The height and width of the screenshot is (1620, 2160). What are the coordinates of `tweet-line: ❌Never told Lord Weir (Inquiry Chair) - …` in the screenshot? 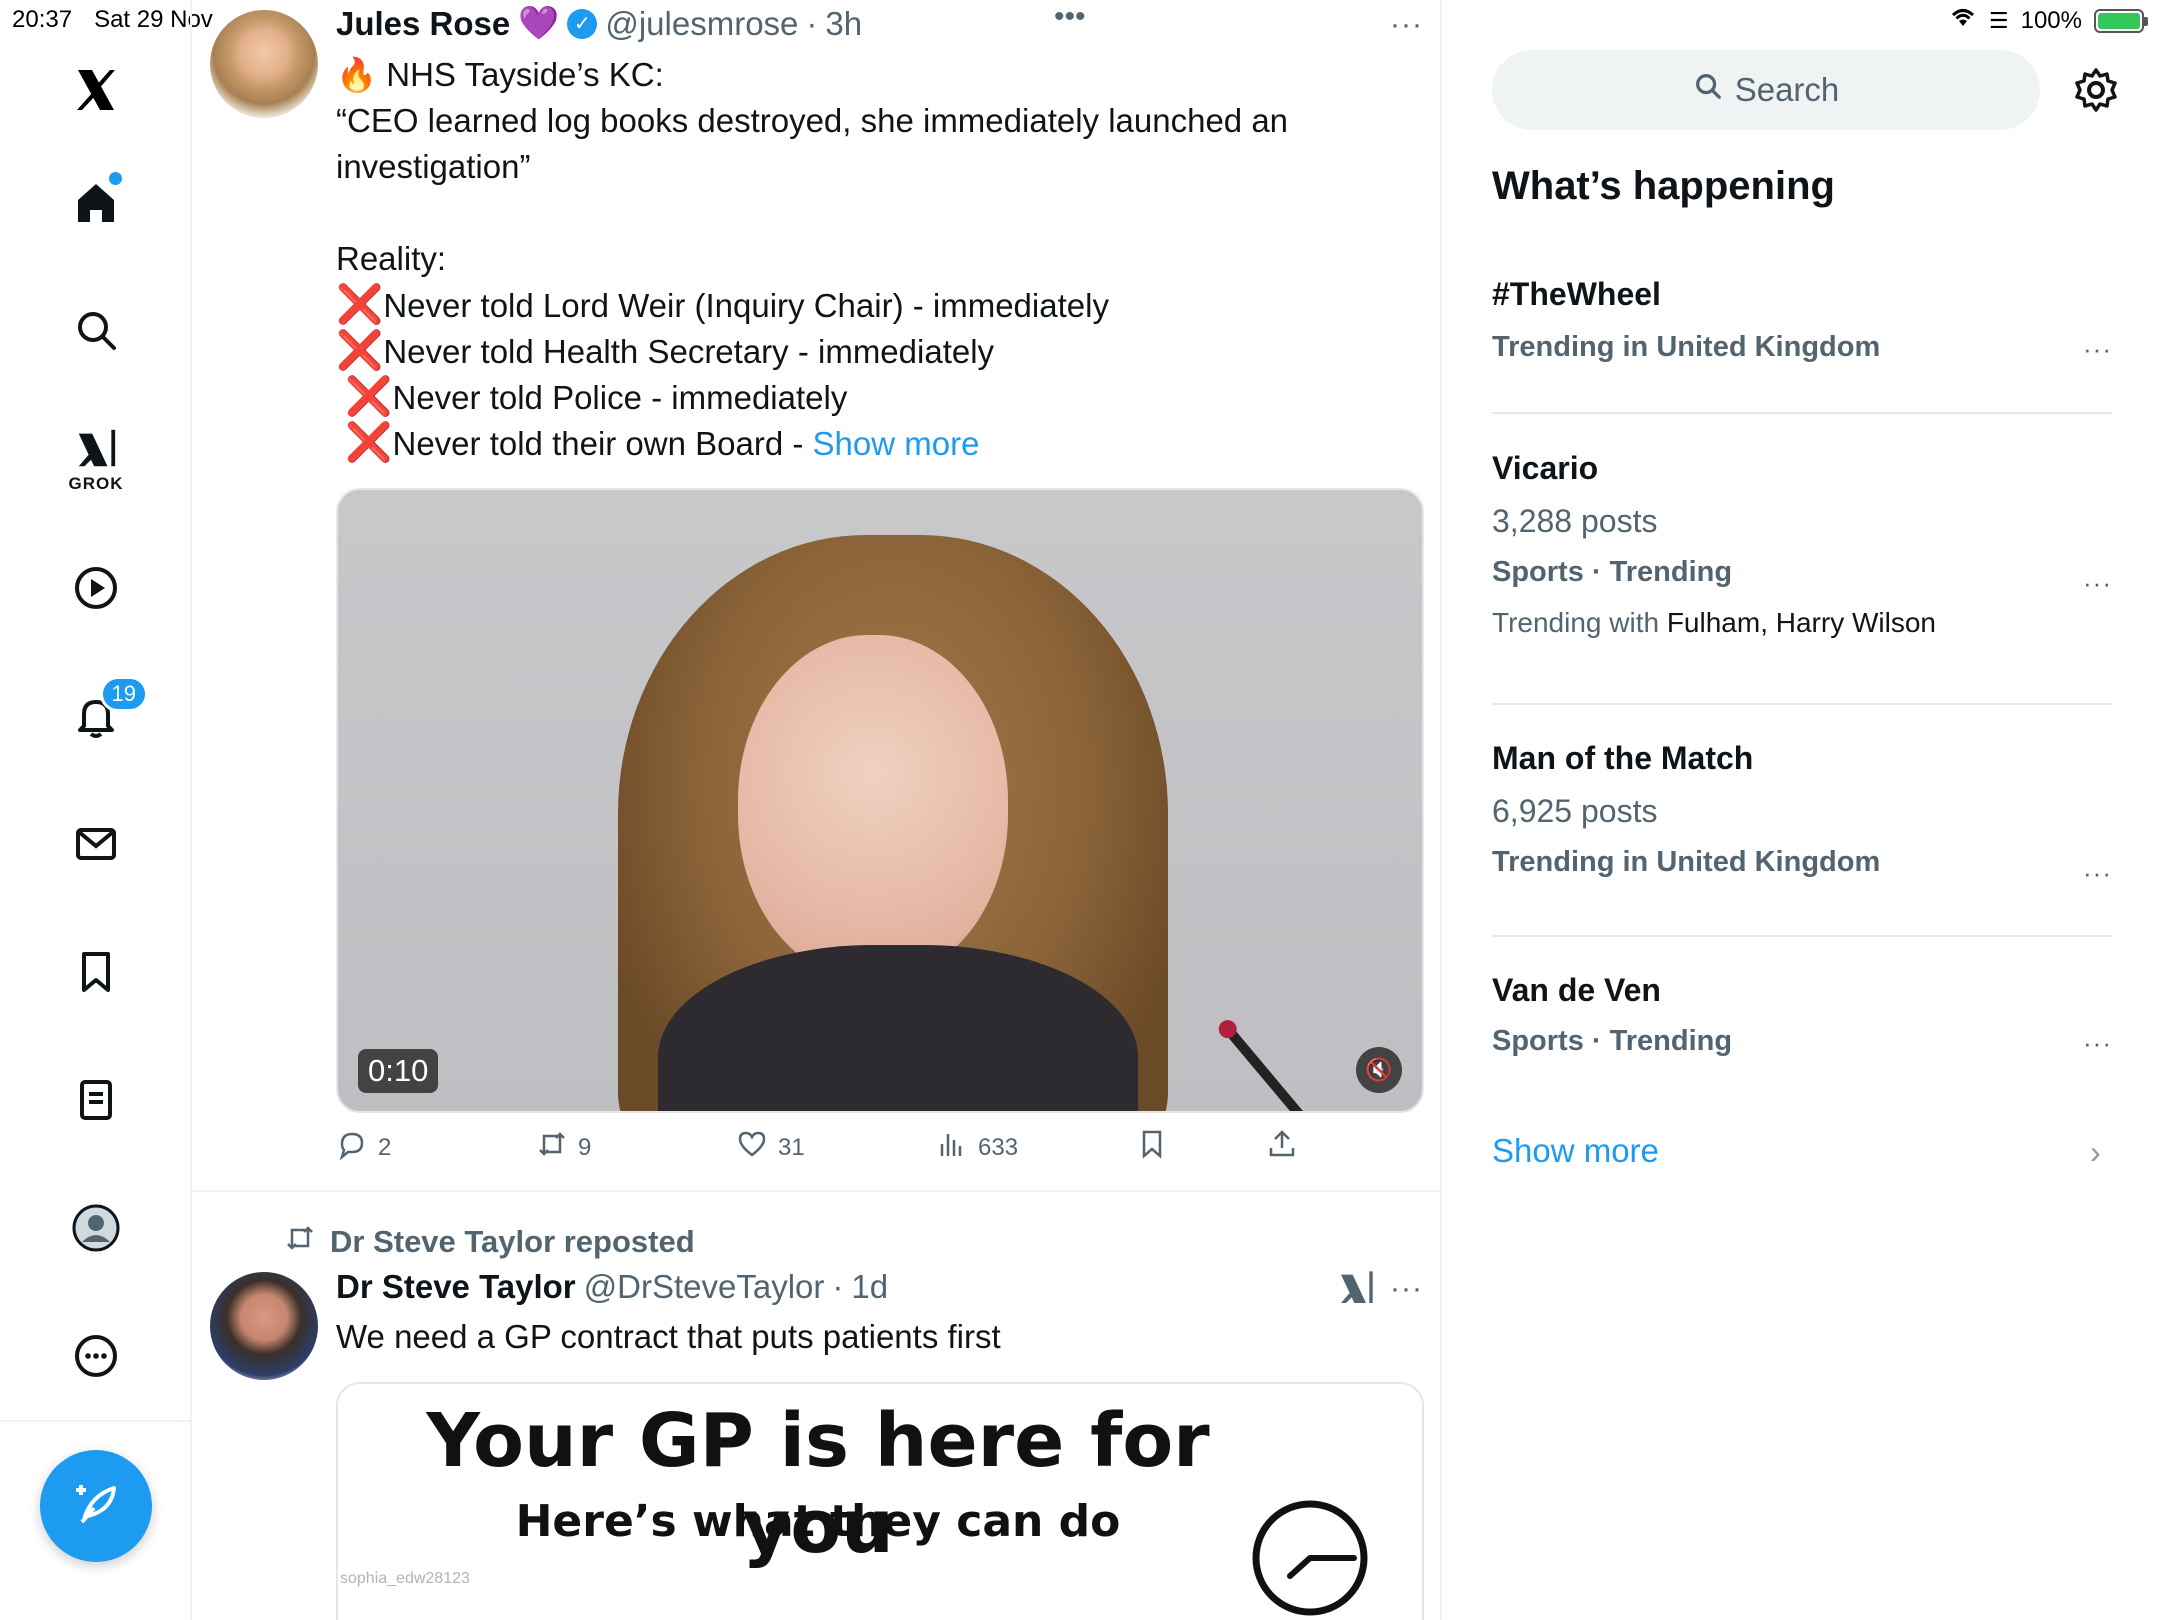 It's located at (861, 305).